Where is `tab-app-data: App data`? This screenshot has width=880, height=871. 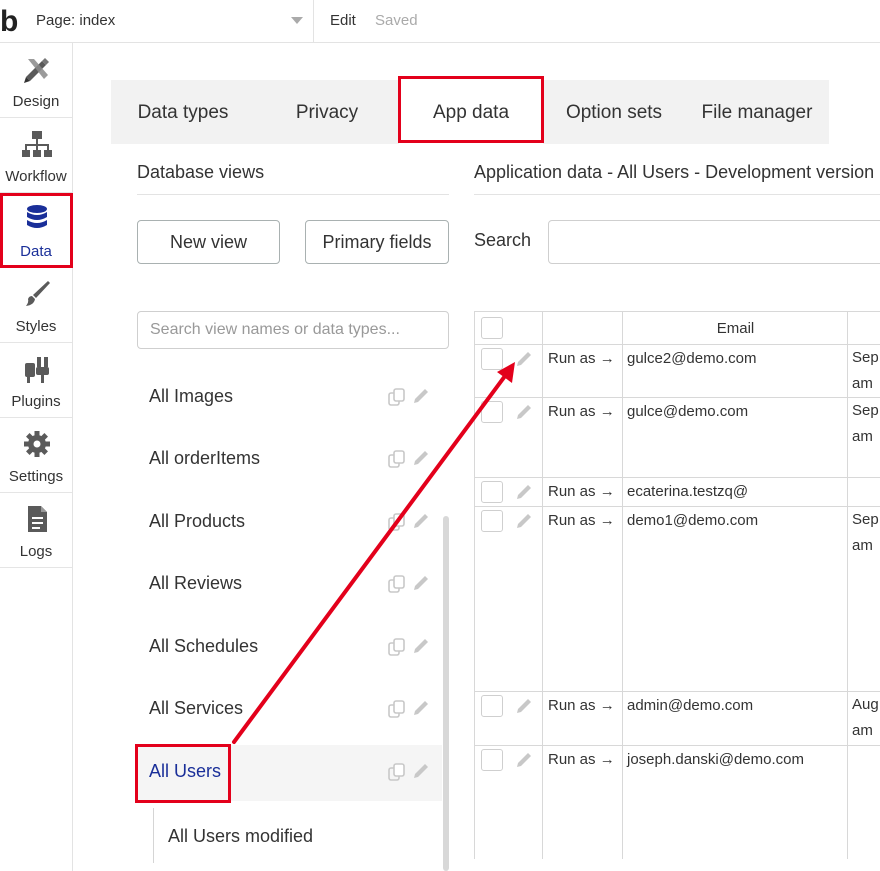 tab-app-data: App data is located at coordinates (471, 112).